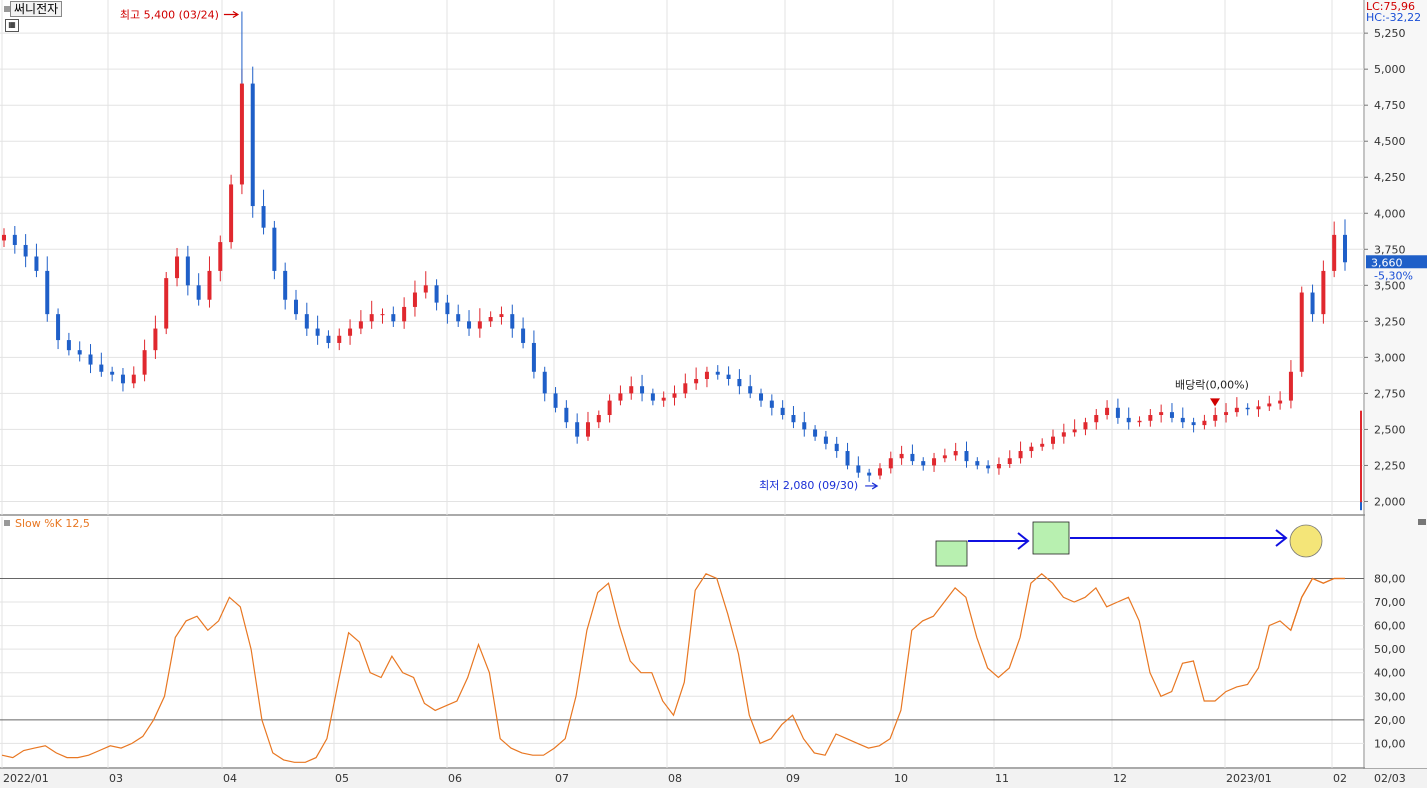  I want to click on x-tick-label: 07, so click(562, 778).